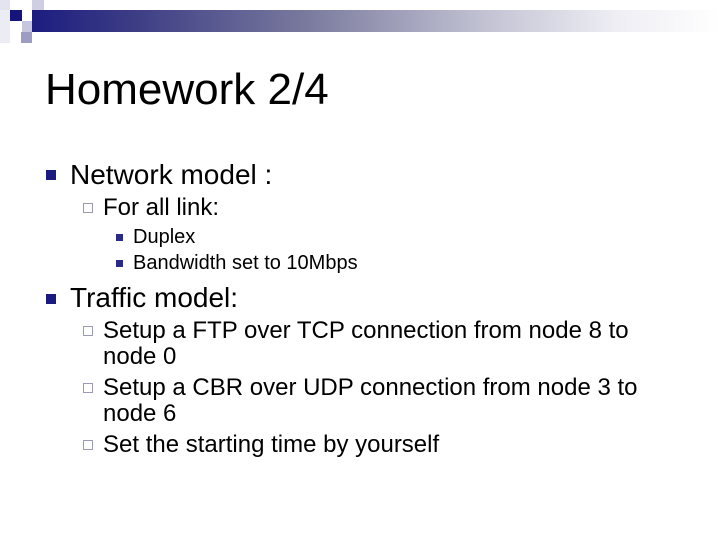 This screenshot has width=720, height=540. What do you see at coordinates (164, 237) in the screenshot?
I see `list-subitem: Duplex` at bounding box center [164, 237].